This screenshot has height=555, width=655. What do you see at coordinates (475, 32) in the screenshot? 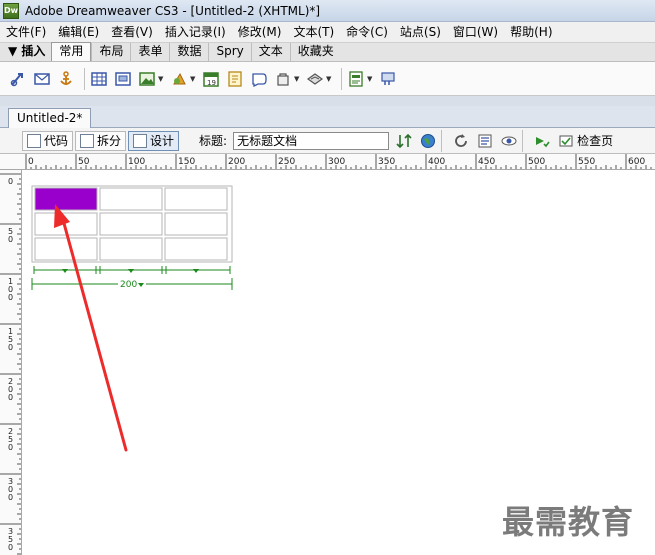
I see `menu-window: 窗口(W)` at bounding box center [475, 32].